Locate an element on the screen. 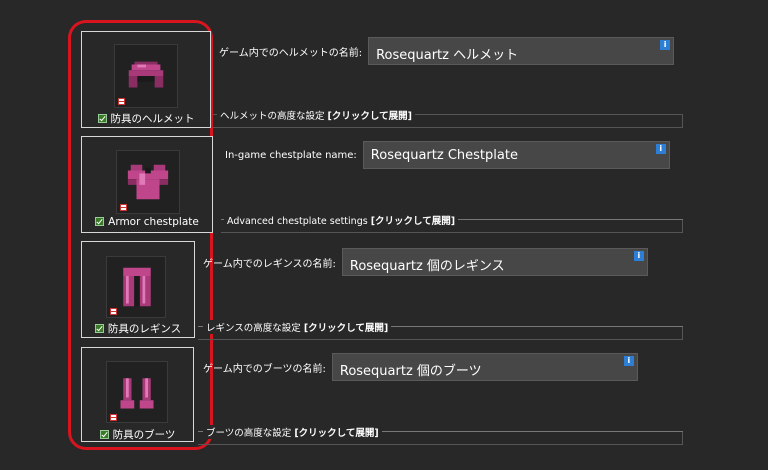  chestplate-name-label: In-game chestplate name: is located at coordinates (291, 155).